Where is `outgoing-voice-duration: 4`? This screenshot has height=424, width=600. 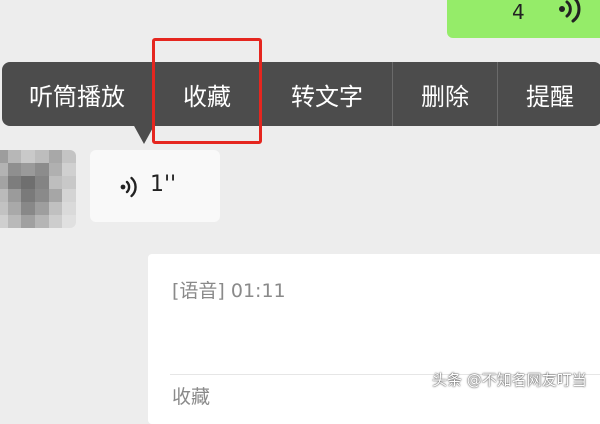
outgoing-voice-duration: 4 is located at coordinates (518, 12).